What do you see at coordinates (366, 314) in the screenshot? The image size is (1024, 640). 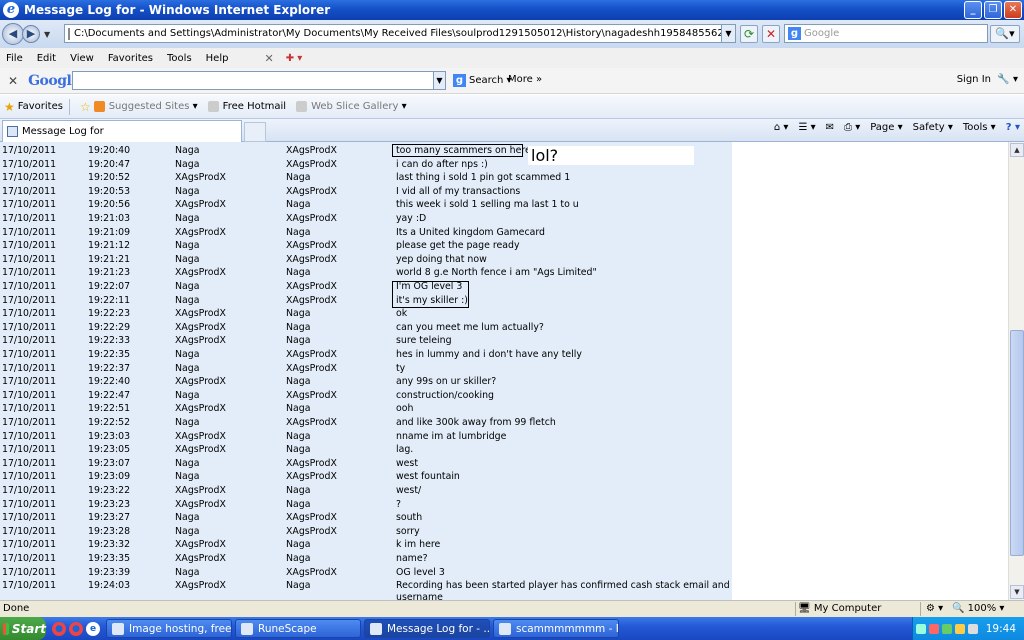 I see `table-row: 17/10/2011 19:22:23 XAgsProdX Naga ok` at bounding box center [366, 314].